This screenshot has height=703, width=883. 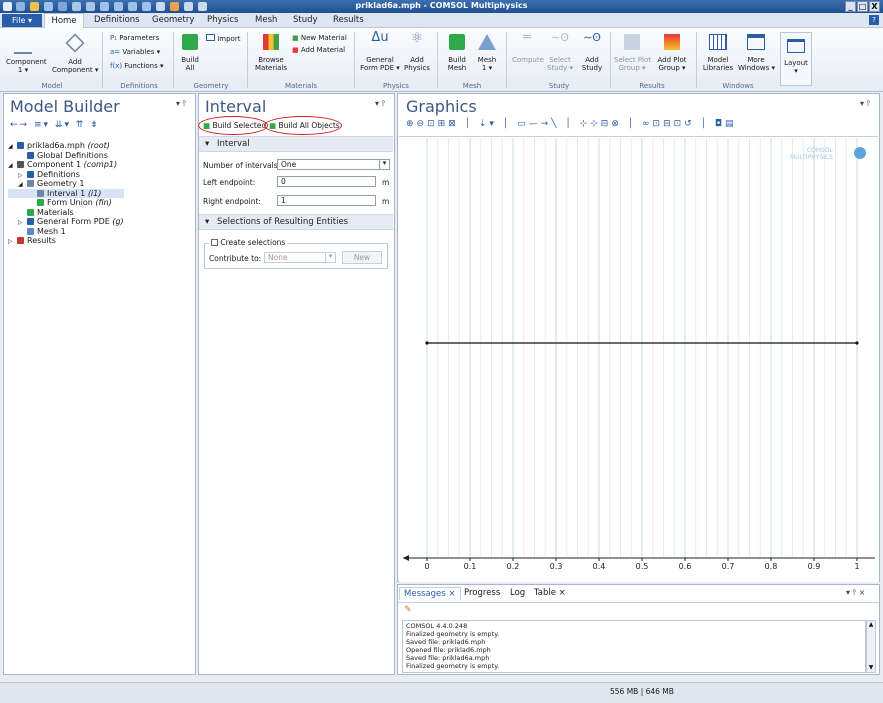 I want to click on deselect-icon: ╲, so click(x=555, y=124).